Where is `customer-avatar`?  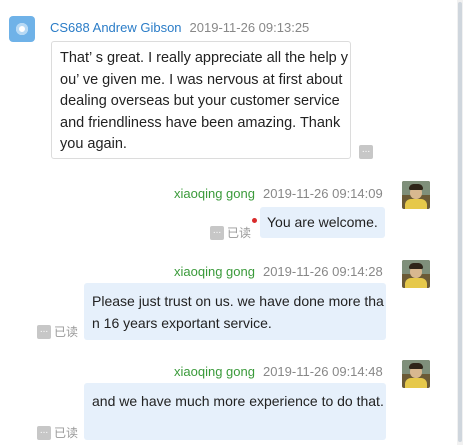 customer-avatar is located at coordinates (22, 29).